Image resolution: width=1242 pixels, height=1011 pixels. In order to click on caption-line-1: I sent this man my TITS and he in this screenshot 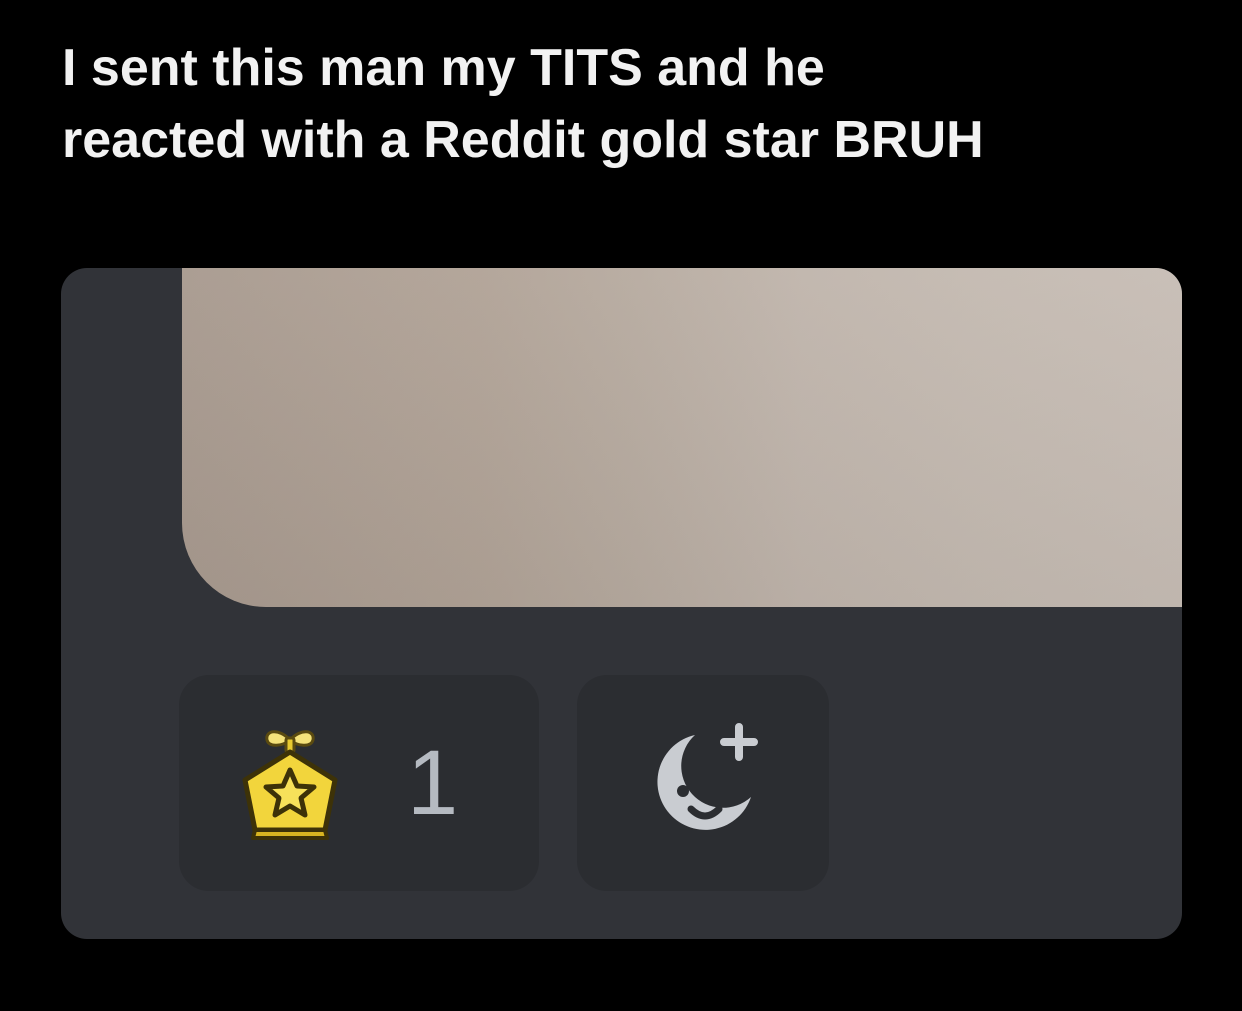, I will do `click(443, 68)`.